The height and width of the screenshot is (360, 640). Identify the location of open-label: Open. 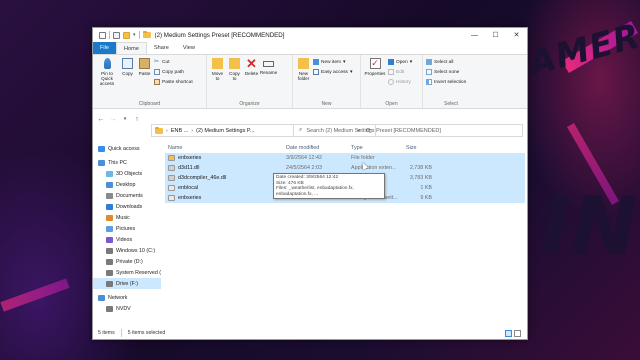
(402, 62).